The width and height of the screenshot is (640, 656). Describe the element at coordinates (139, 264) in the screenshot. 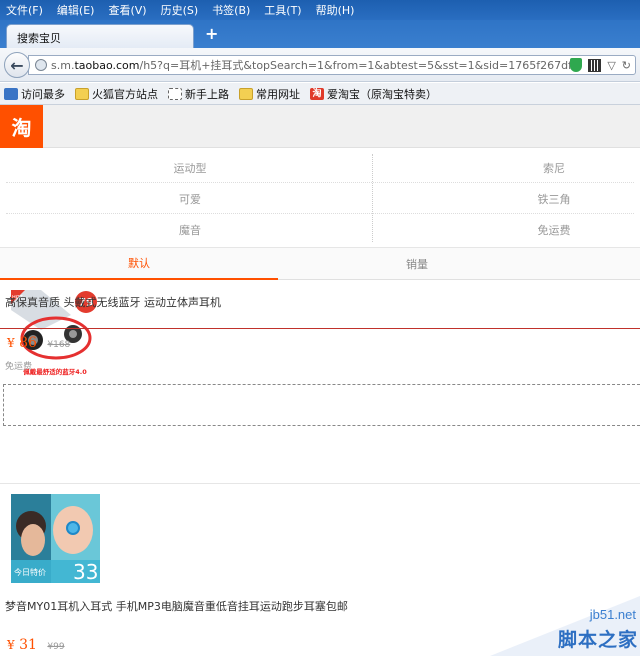

I see `tab-default: 默认` at that location.